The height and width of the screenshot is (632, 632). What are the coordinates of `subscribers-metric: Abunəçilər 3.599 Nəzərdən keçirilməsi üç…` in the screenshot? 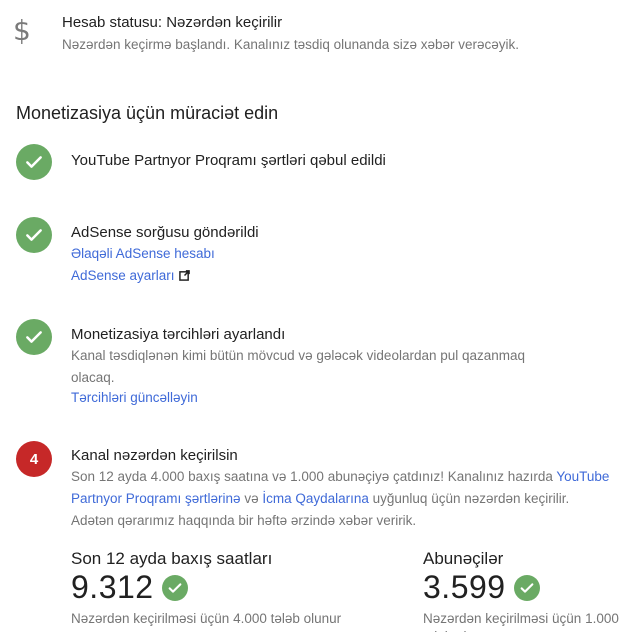 It's located at (525, 590).